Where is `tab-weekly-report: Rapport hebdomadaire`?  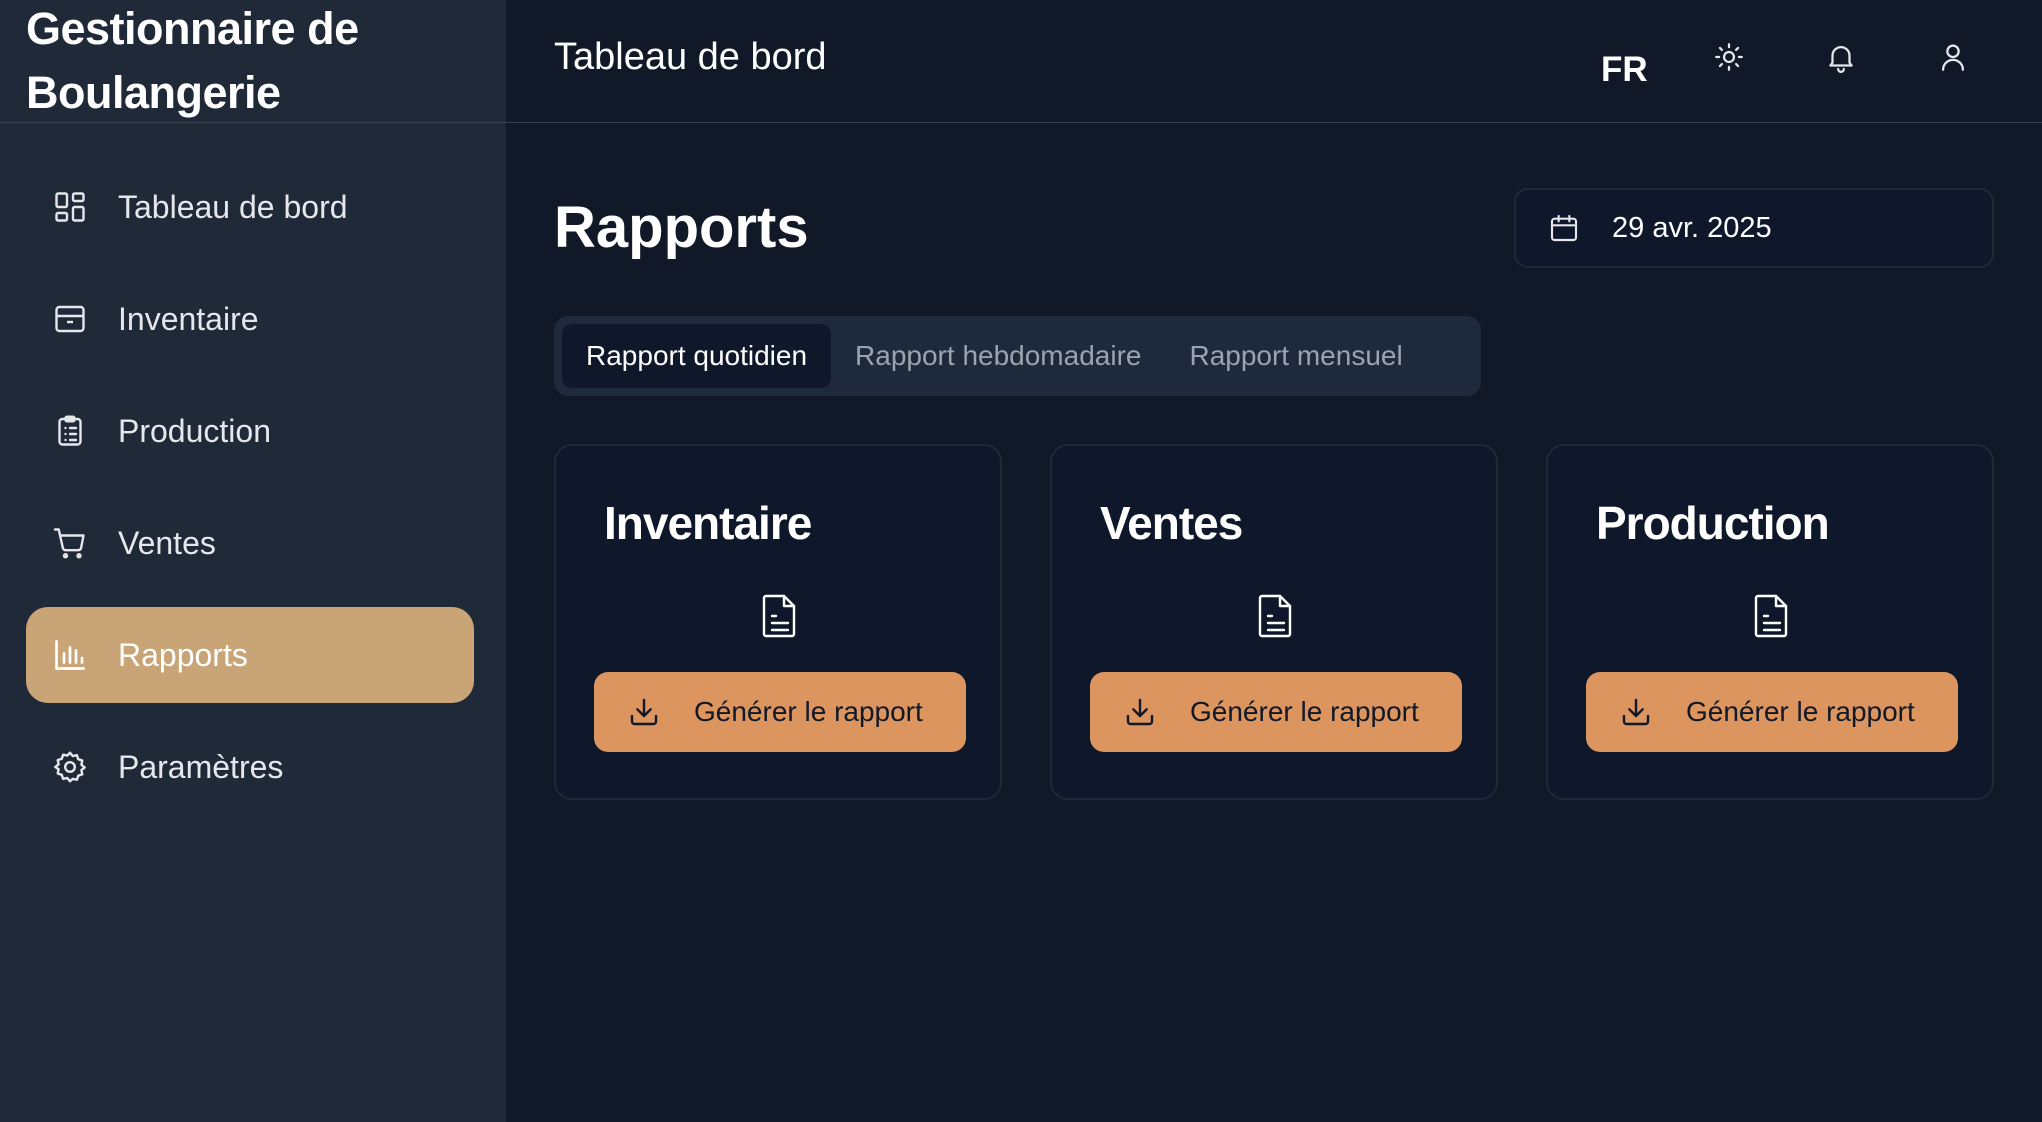
tab-weekly-report: Rapport hebdomadaire is located at coordinates (998, 356).